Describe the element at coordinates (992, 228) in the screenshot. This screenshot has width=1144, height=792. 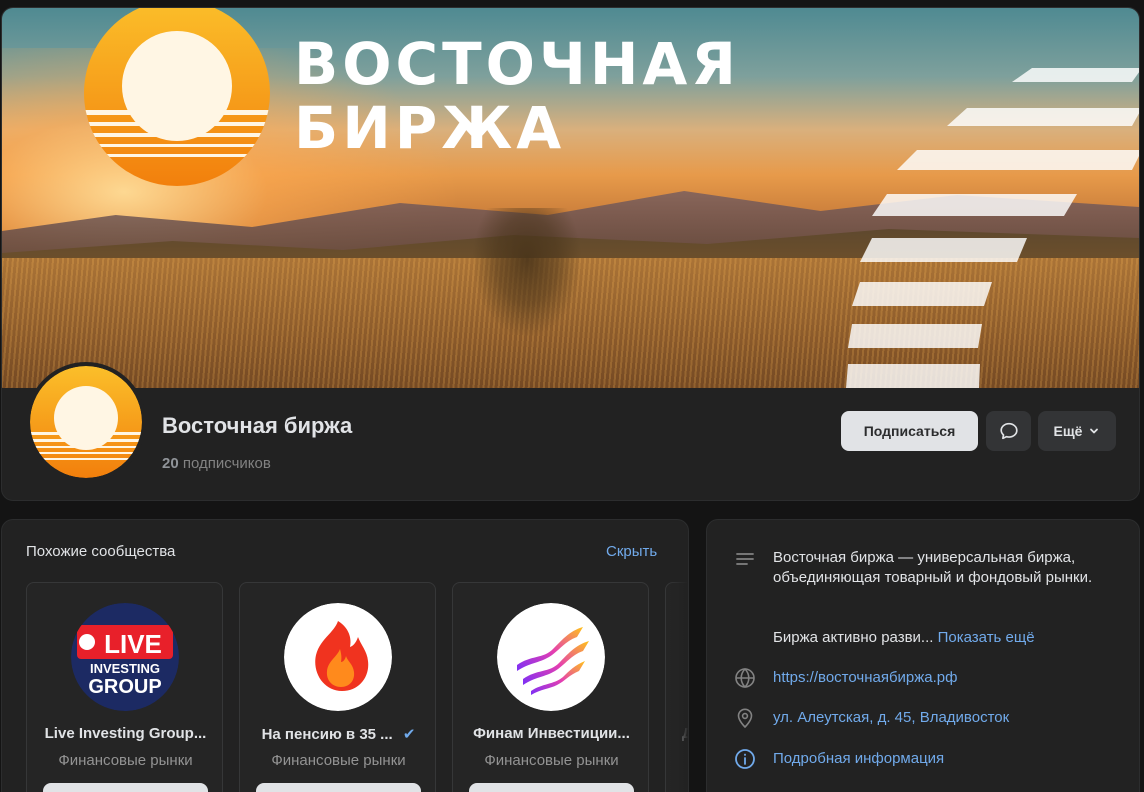
I see `decorative-stripes-icon` at that location.